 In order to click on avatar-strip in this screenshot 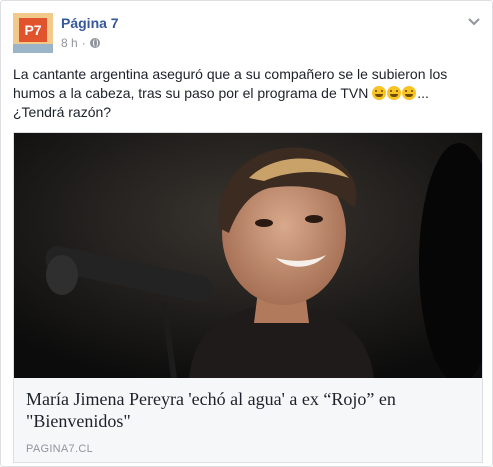, I will do `click(33, 48)`.